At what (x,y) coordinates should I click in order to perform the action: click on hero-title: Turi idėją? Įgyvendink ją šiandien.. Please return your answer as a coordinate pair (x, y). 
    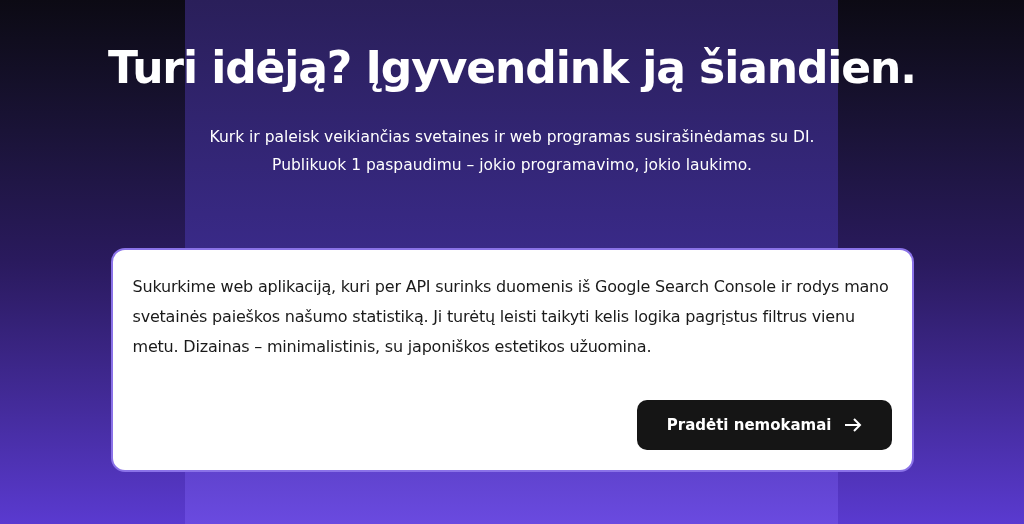
    Looking at the image, I should click on (512, 68).